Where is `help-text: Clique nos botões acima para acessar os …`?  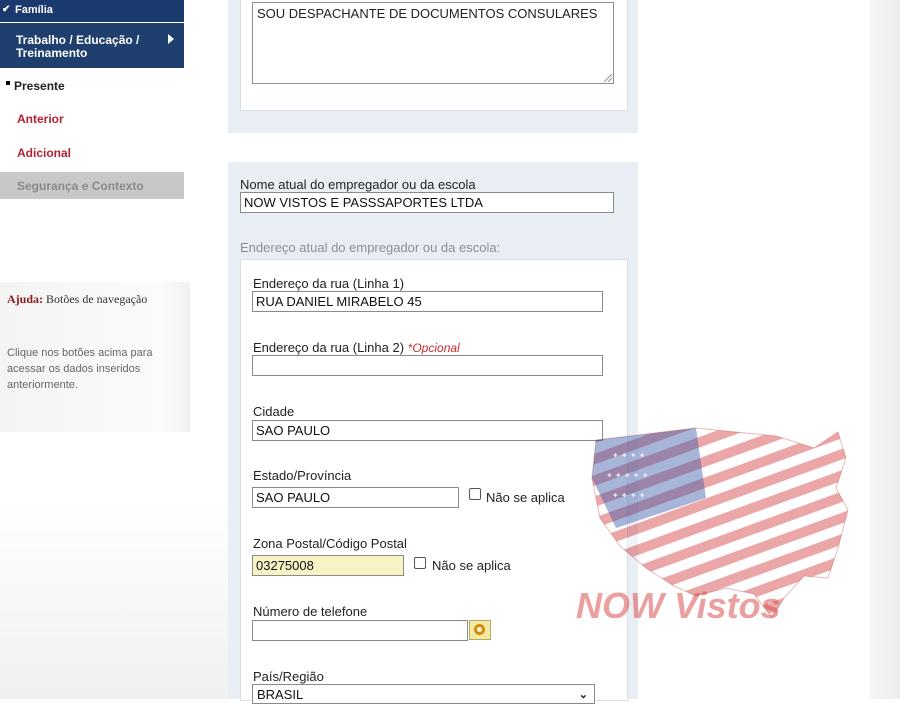
help-text: Clique nos botões acima para acessar os … is located at coordinates (80, 369).